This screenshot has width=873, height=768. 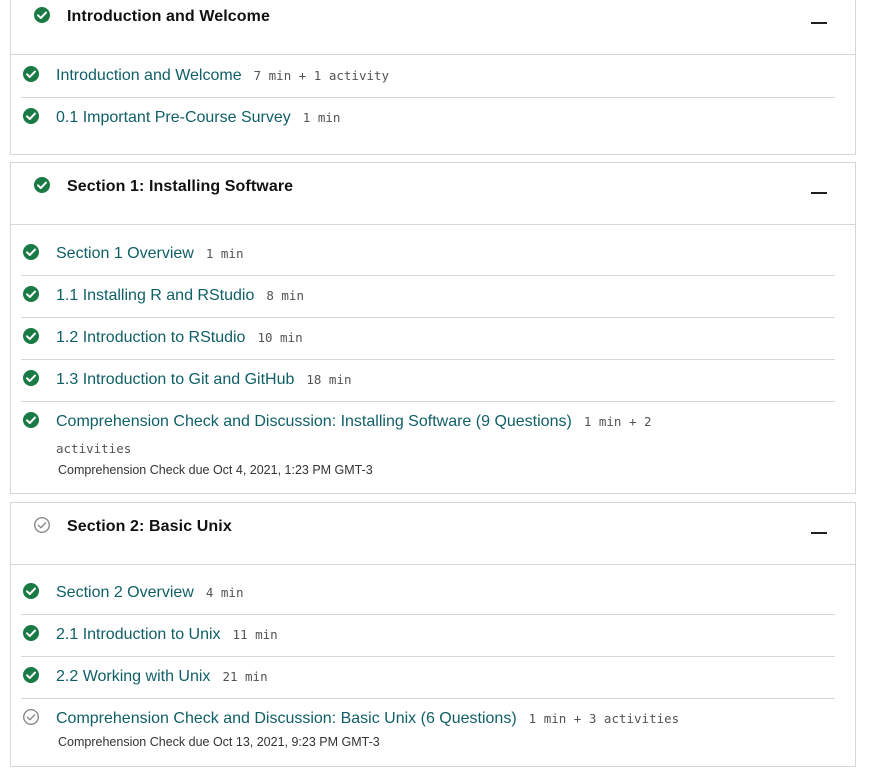 I want to click on list-item: 2.2 Working with Unix 21 min, so click(x=428, y=677).